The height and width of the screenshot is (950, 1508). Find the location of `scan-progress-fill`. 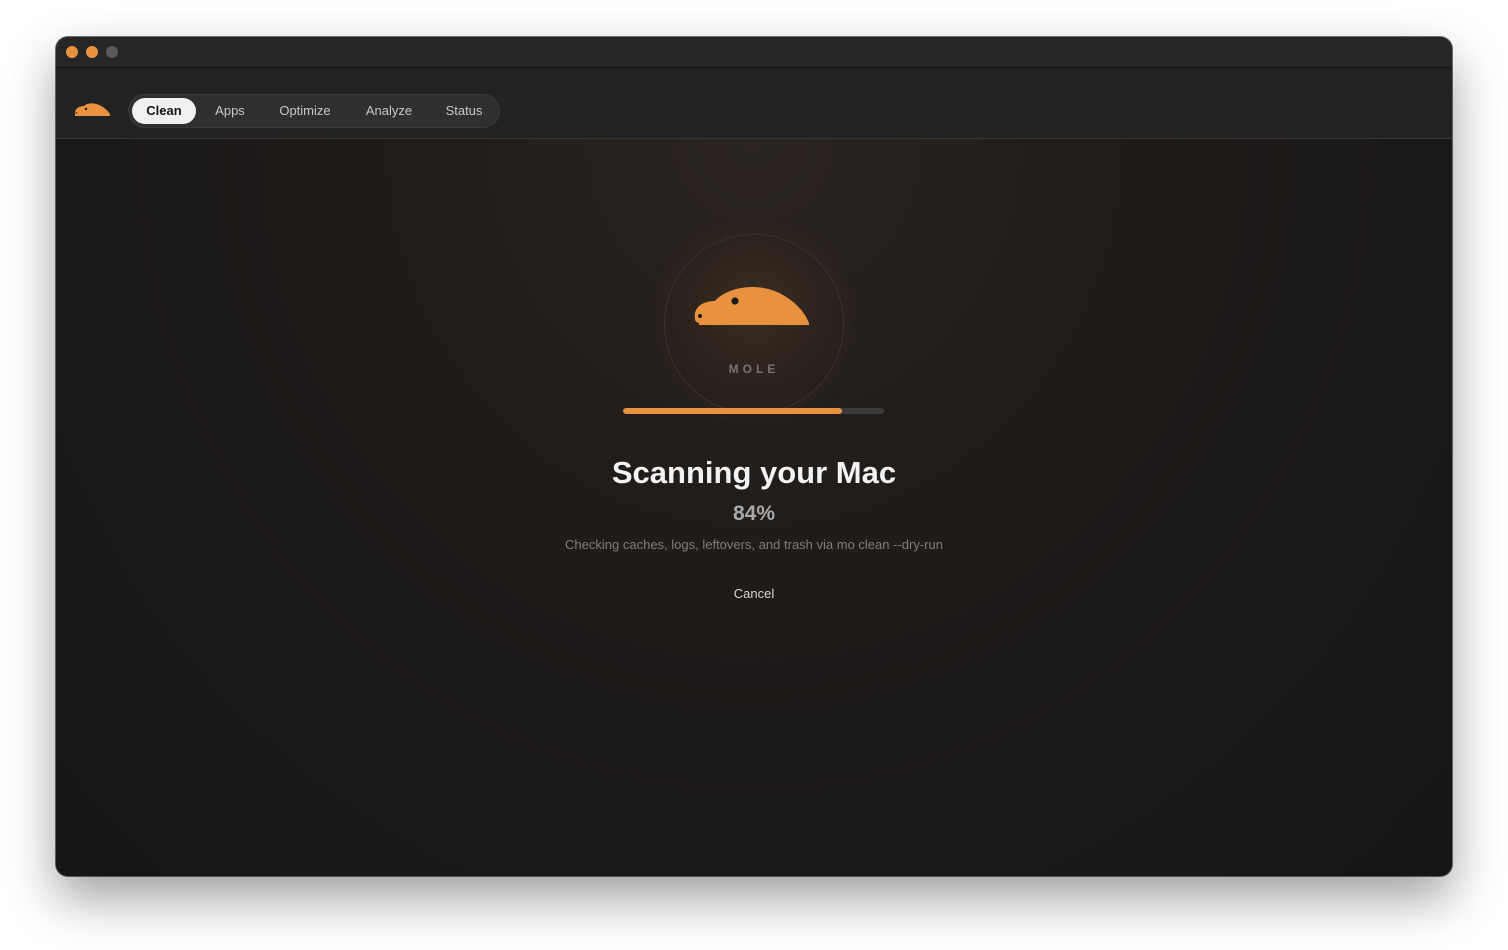

scan-progress-fill is located at coordinates (733, 411).